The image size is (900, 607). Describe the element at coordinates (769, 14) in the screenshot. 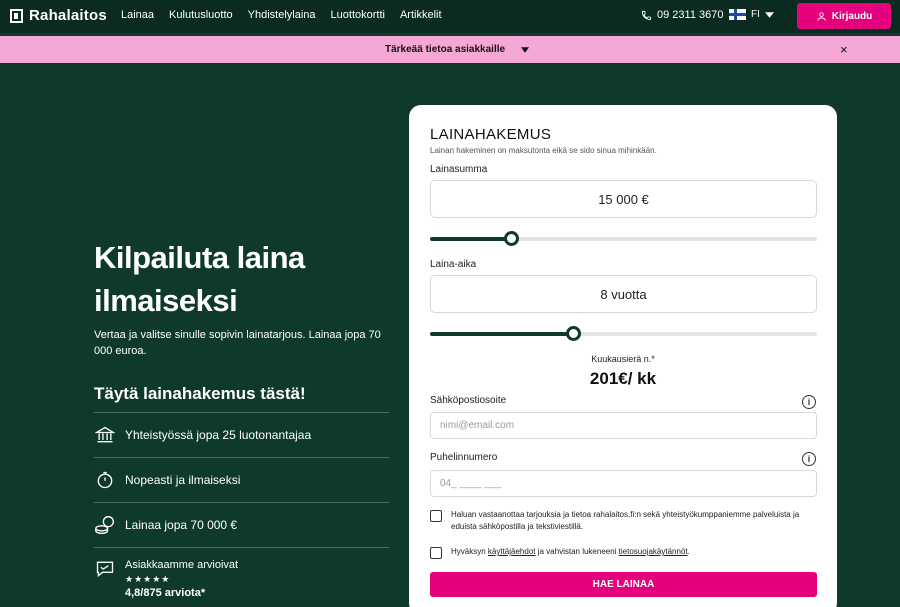

I see `chevron-down-icon` at that location.